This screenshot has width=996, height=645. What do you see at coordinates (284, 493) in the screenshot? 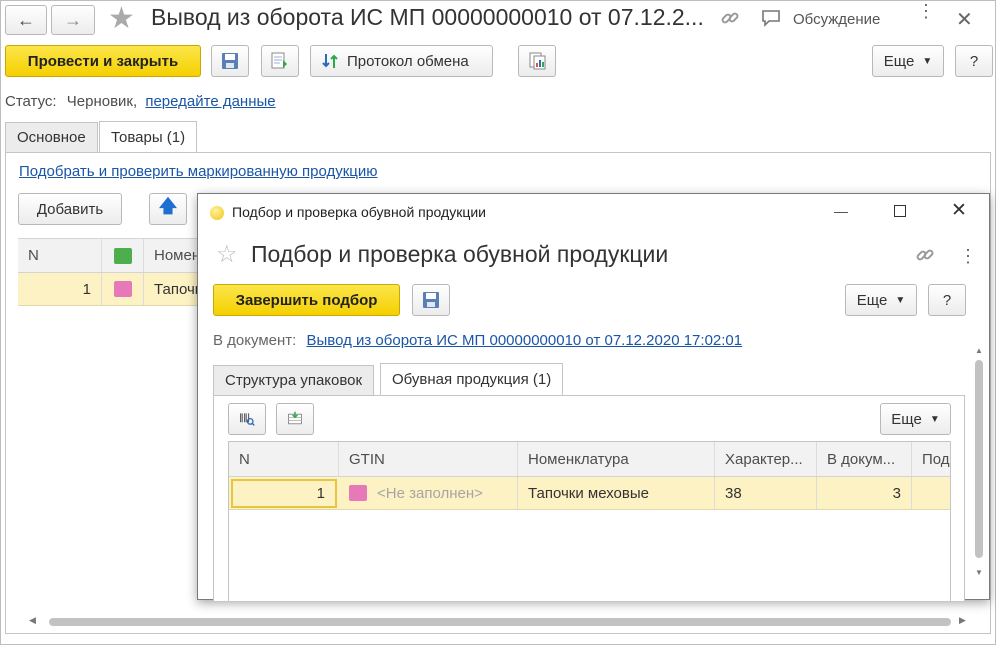
I see `row-n-cell: 1` at bounding box center [284, 493].